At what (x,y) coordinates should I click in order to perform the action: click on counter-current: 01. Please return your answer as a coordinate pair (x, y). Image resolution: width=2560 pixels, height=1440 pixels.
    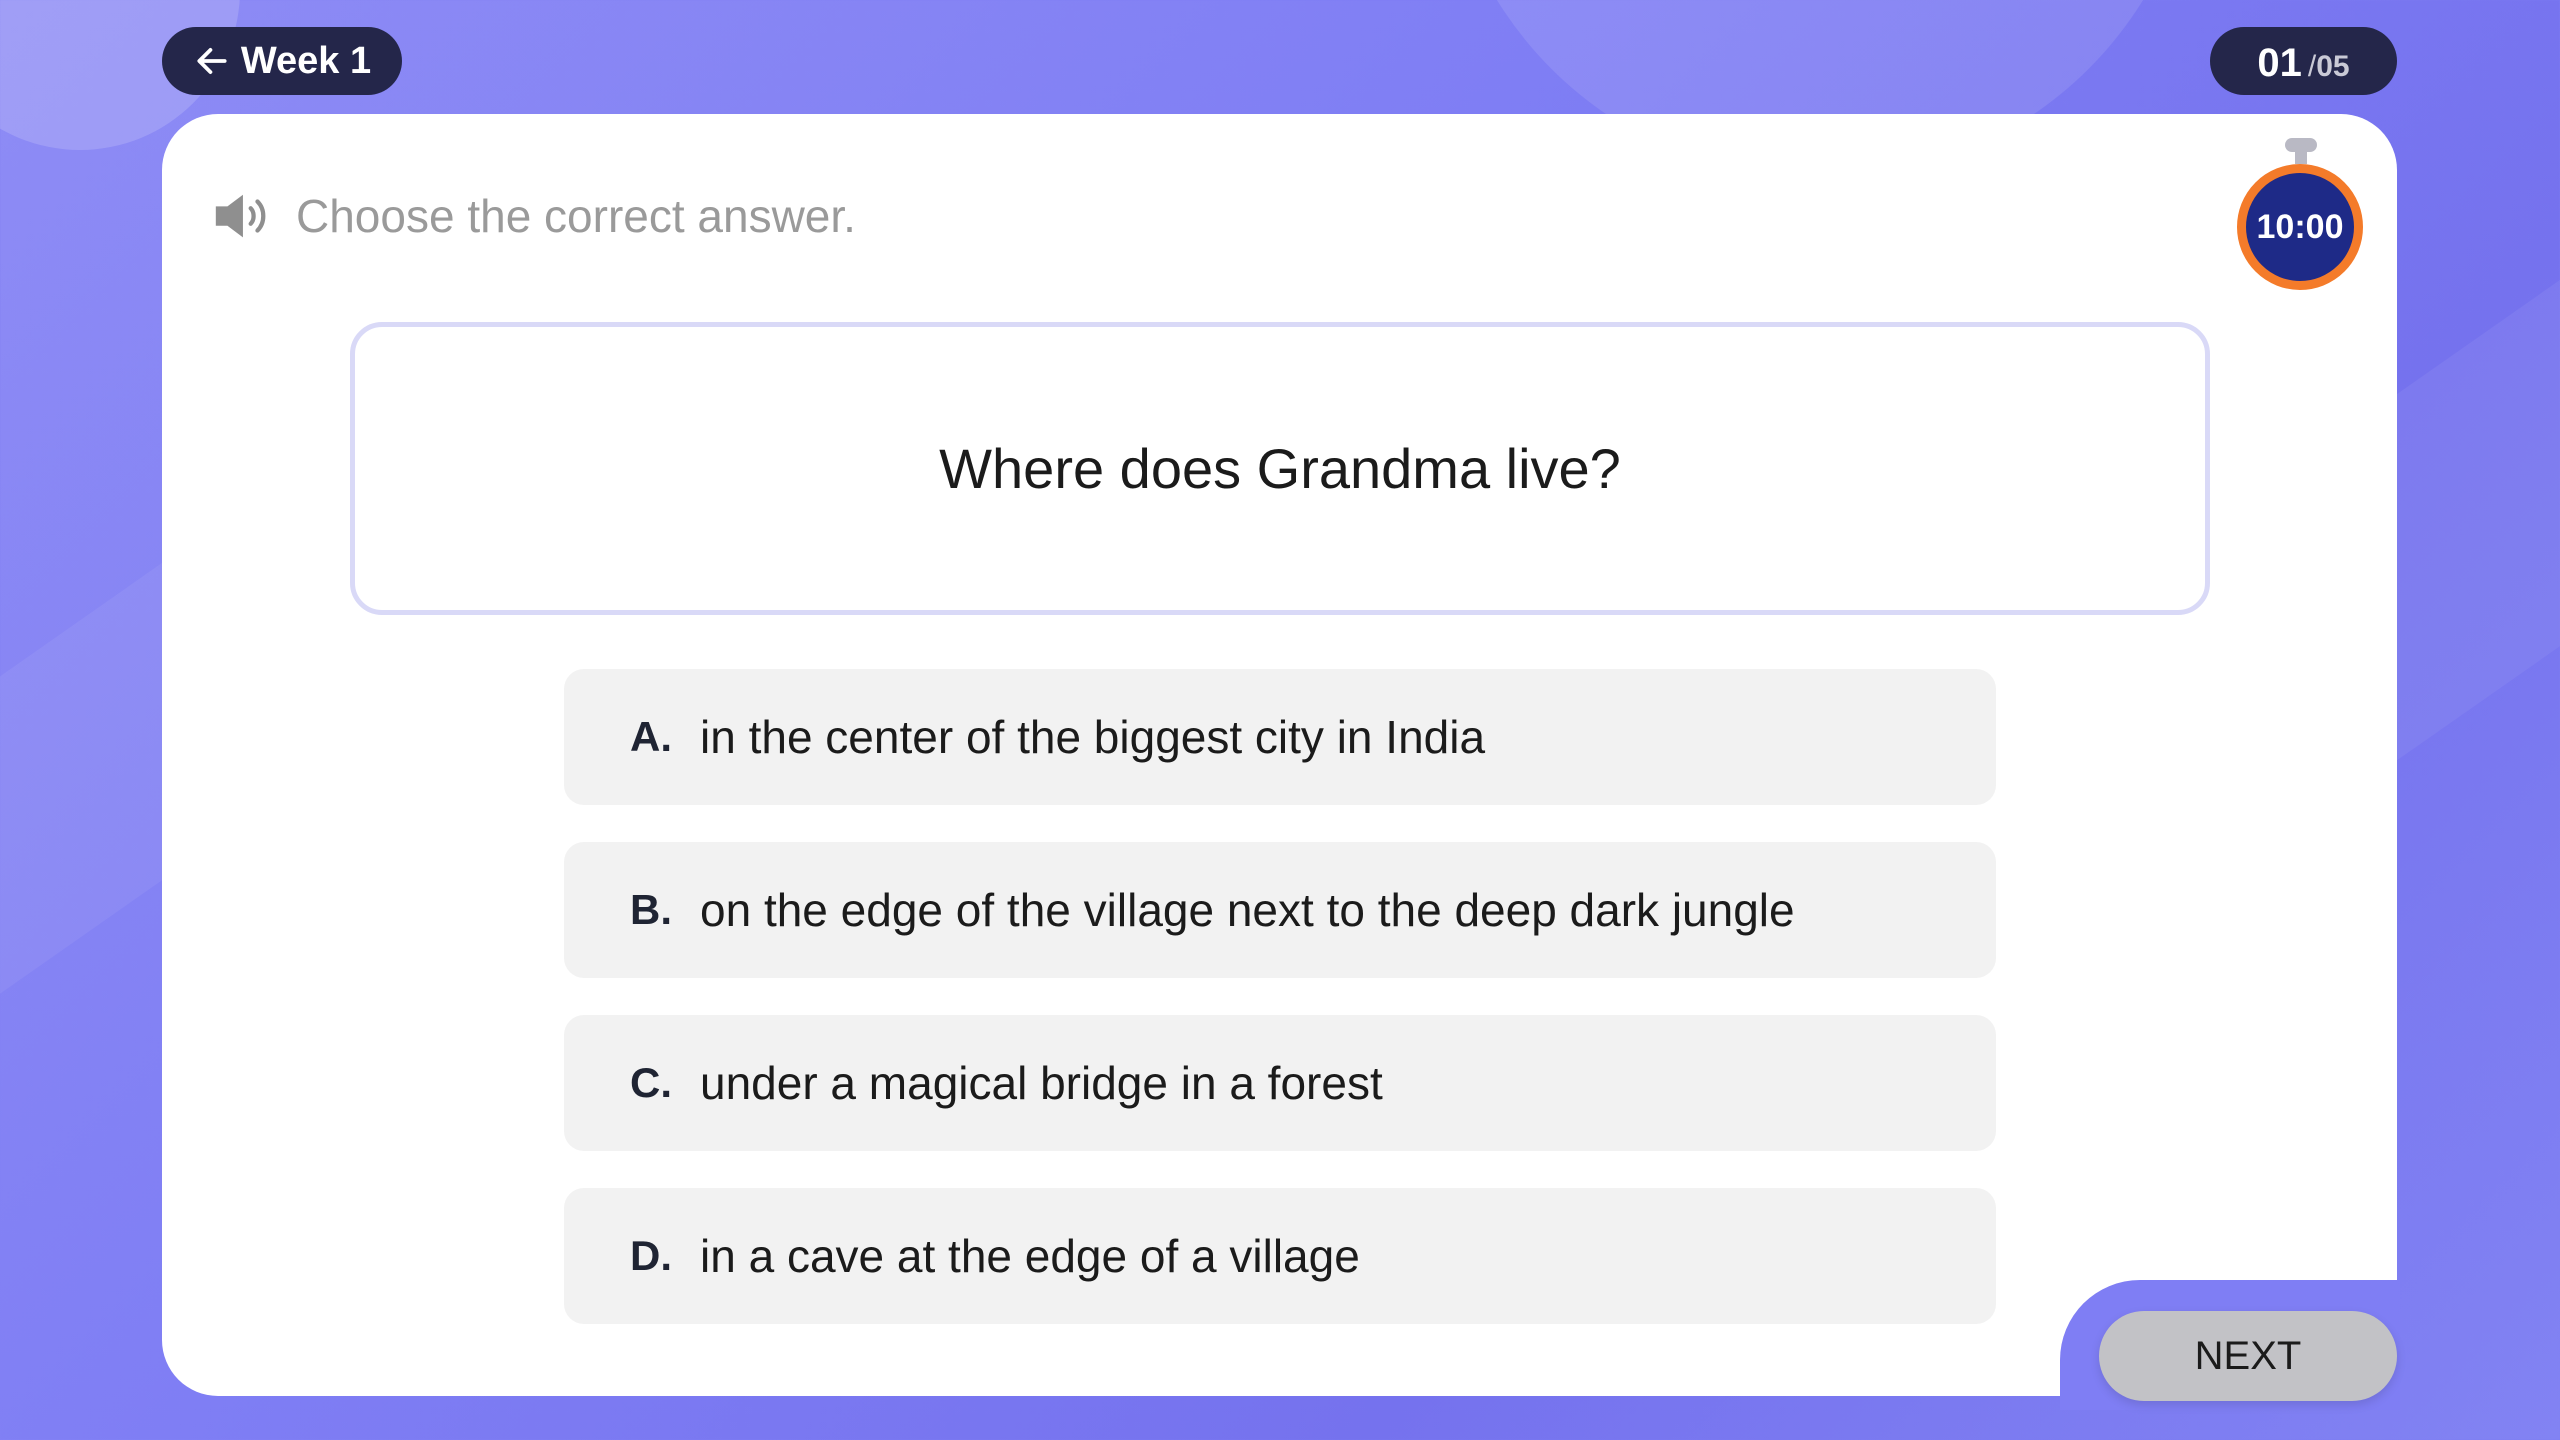
    Looking at the image, I should click on (2279, 63).